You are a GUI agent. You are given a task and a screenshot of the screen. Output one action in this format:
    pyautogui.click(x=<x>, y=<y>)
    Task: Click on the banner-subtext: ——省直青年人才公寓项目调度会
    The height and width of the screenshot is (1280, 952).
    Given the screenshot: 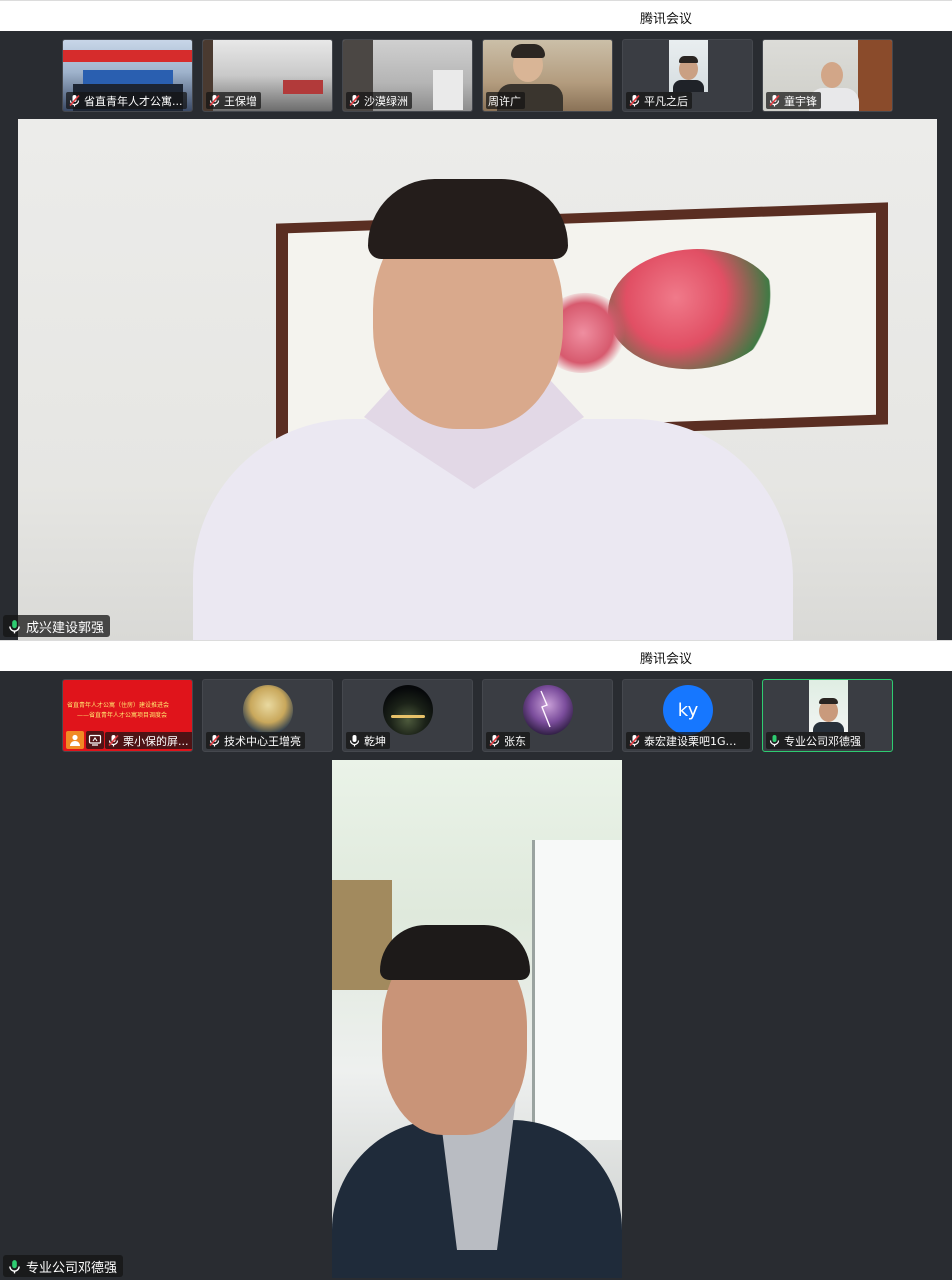 What is the action you would take?
    pyautogui.click(x=122, y=715)
    